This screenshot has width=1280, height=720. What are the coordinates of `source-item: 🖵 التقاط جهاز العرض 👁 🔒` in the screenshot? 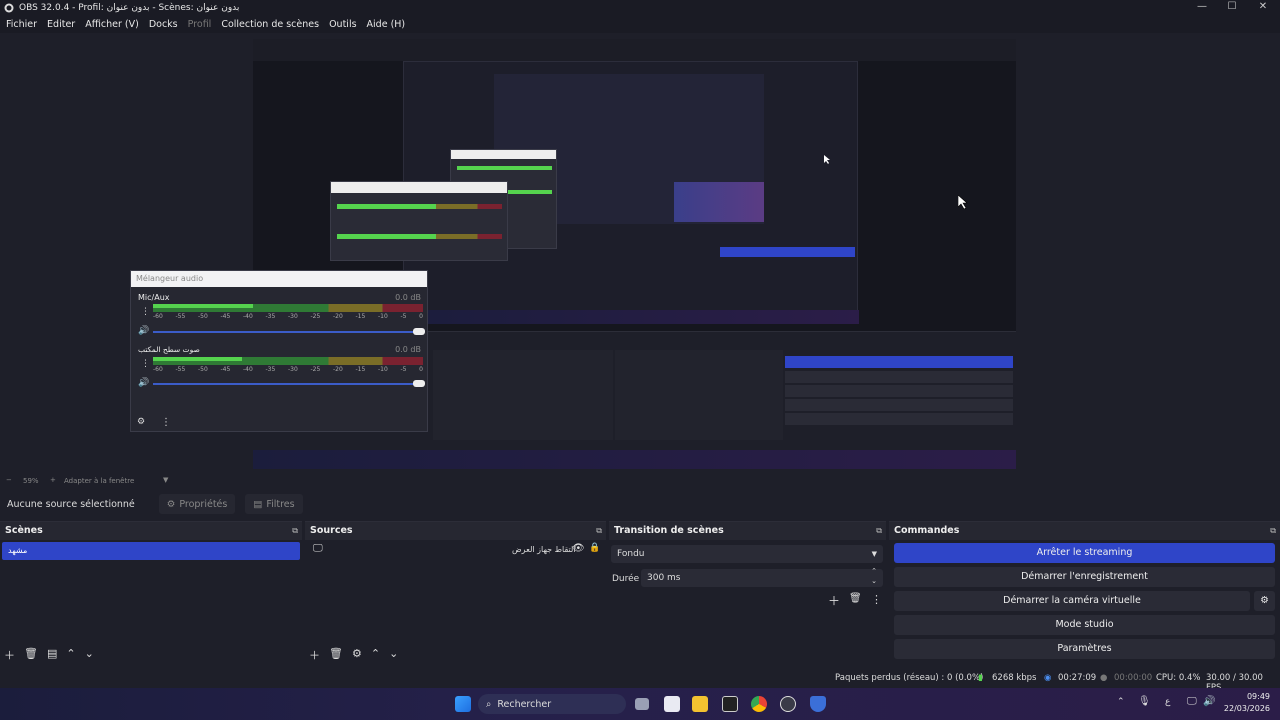 It's located at (455, 551).